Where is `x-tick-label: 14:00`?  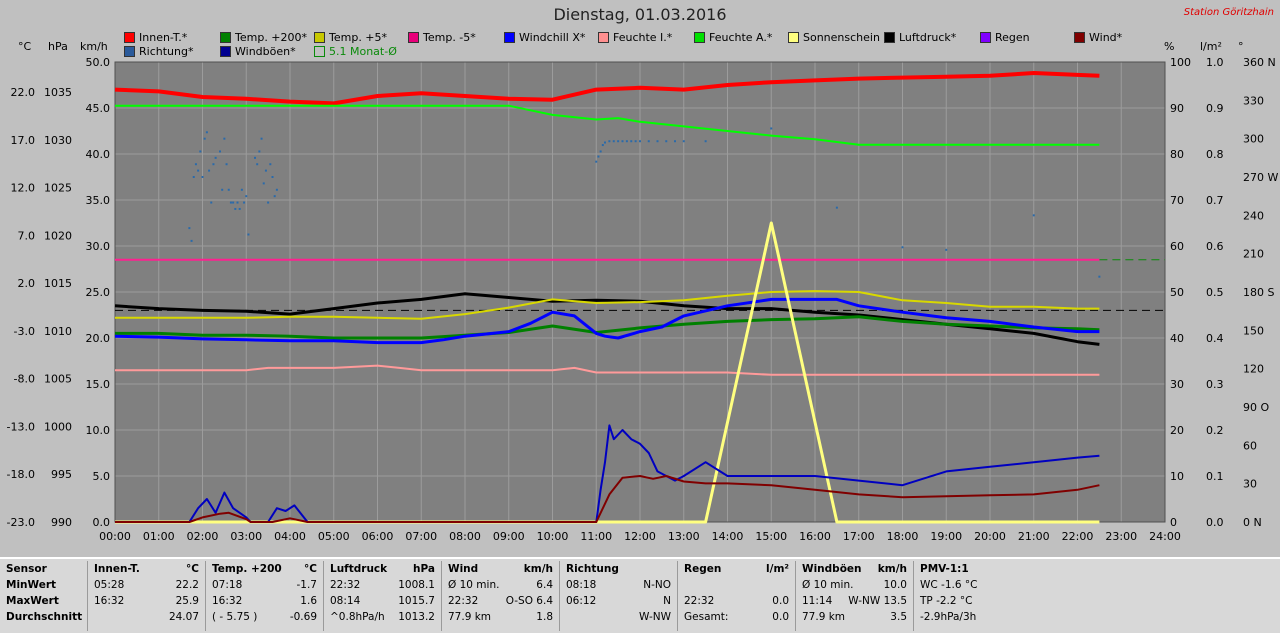
x-tick-label: 14:00 is located at coordinates (728, 536).